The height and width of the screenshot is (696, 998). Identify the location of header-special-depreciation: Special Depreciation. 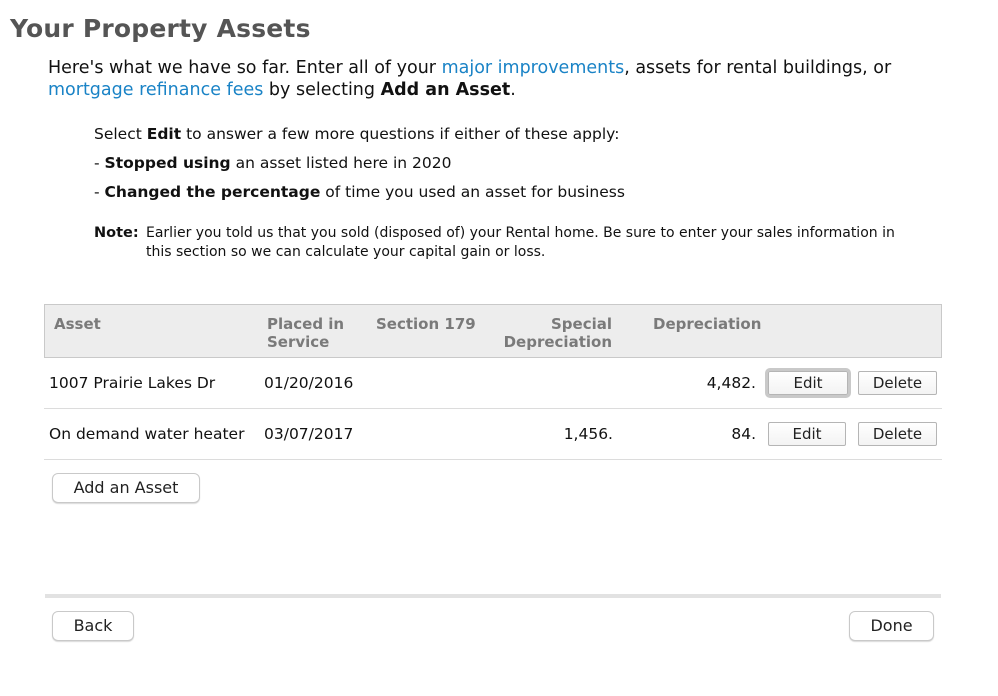
(548, 333).